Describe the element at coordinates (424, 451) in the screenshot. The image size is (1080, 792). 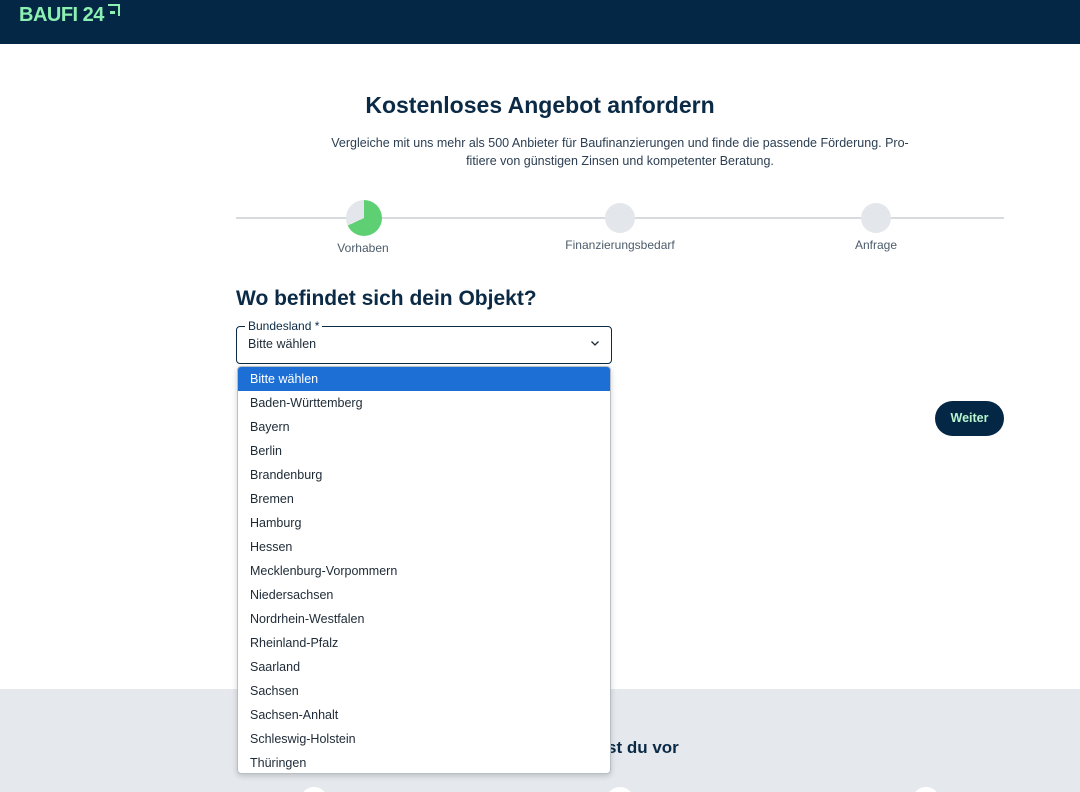
I see `dropdown-option-berlin: Berlin` at that location.